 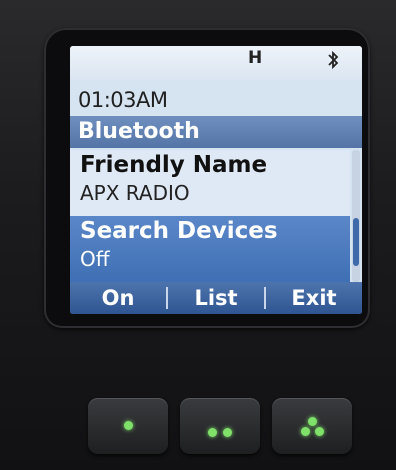 I want to click on scrollbar-thumb, so click(x=356, y=242).